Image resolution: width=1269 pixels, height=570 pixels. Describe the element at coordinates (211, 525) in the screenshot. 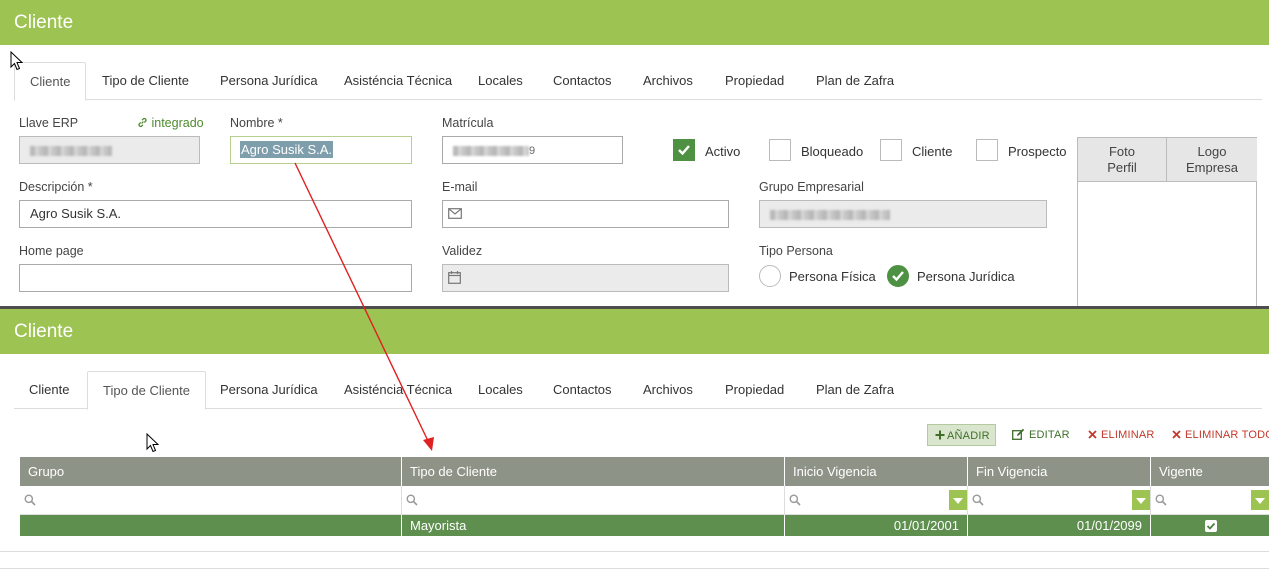

I see `table-row-cell-grupo` at that location.